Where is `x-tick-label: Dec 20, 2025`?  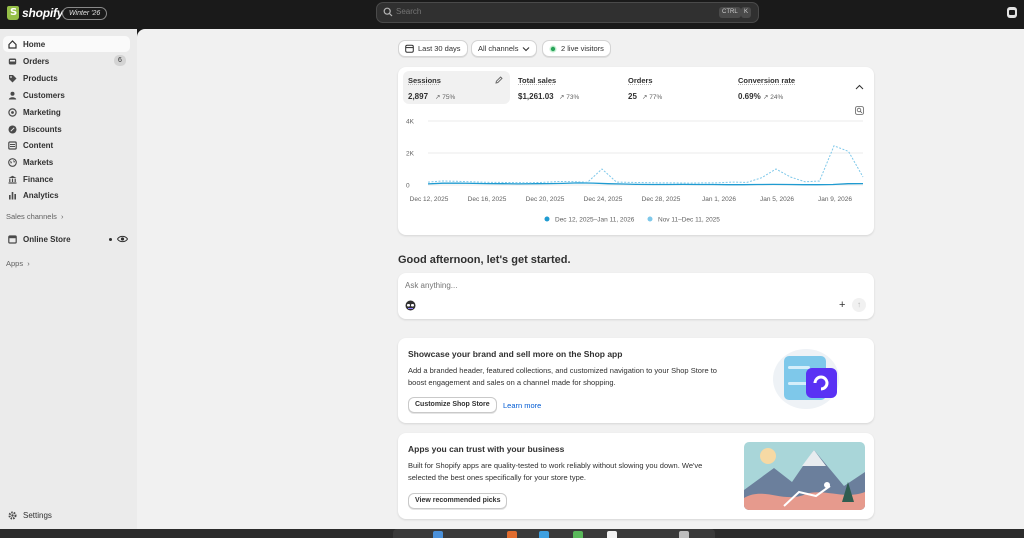 x-tick-label: Dec 20, 2025 is located at coordinates (545, 199).